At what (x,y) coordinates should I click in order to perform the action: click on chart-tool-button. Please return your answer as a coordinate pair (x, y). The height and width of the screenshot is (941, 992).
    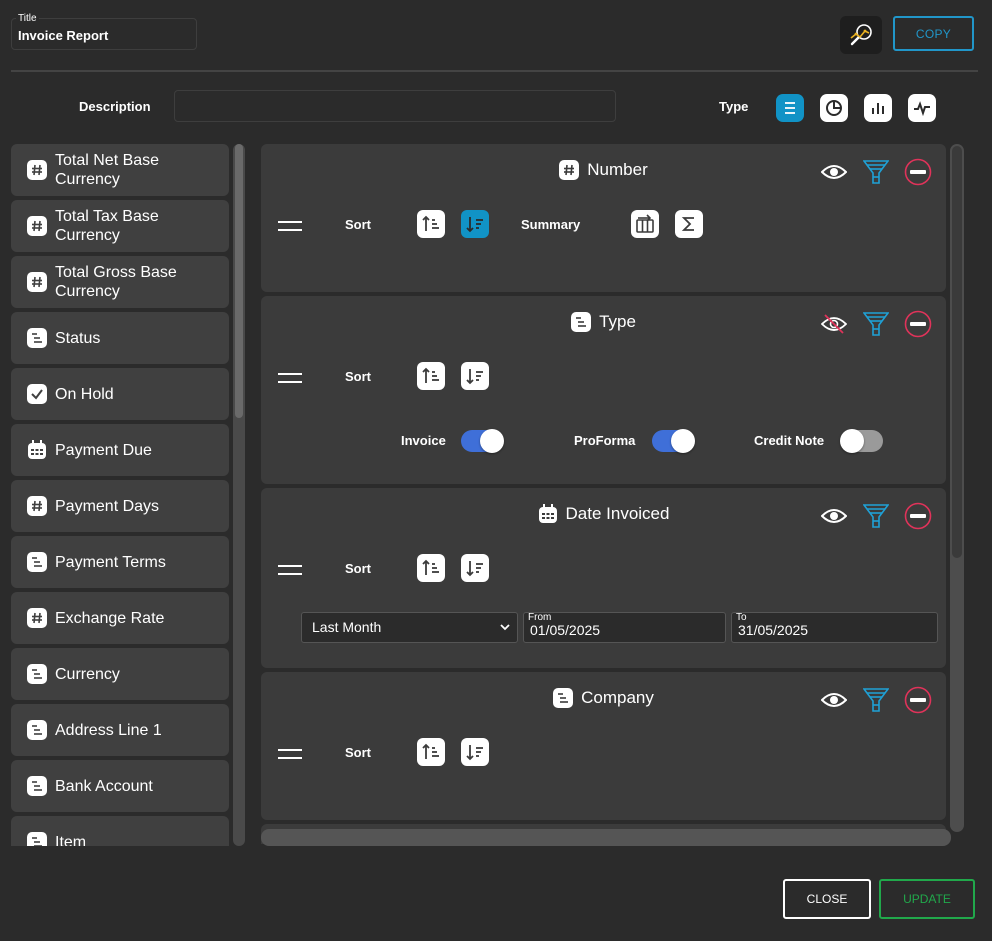
    Looking at the image, I should click on (861, 35).